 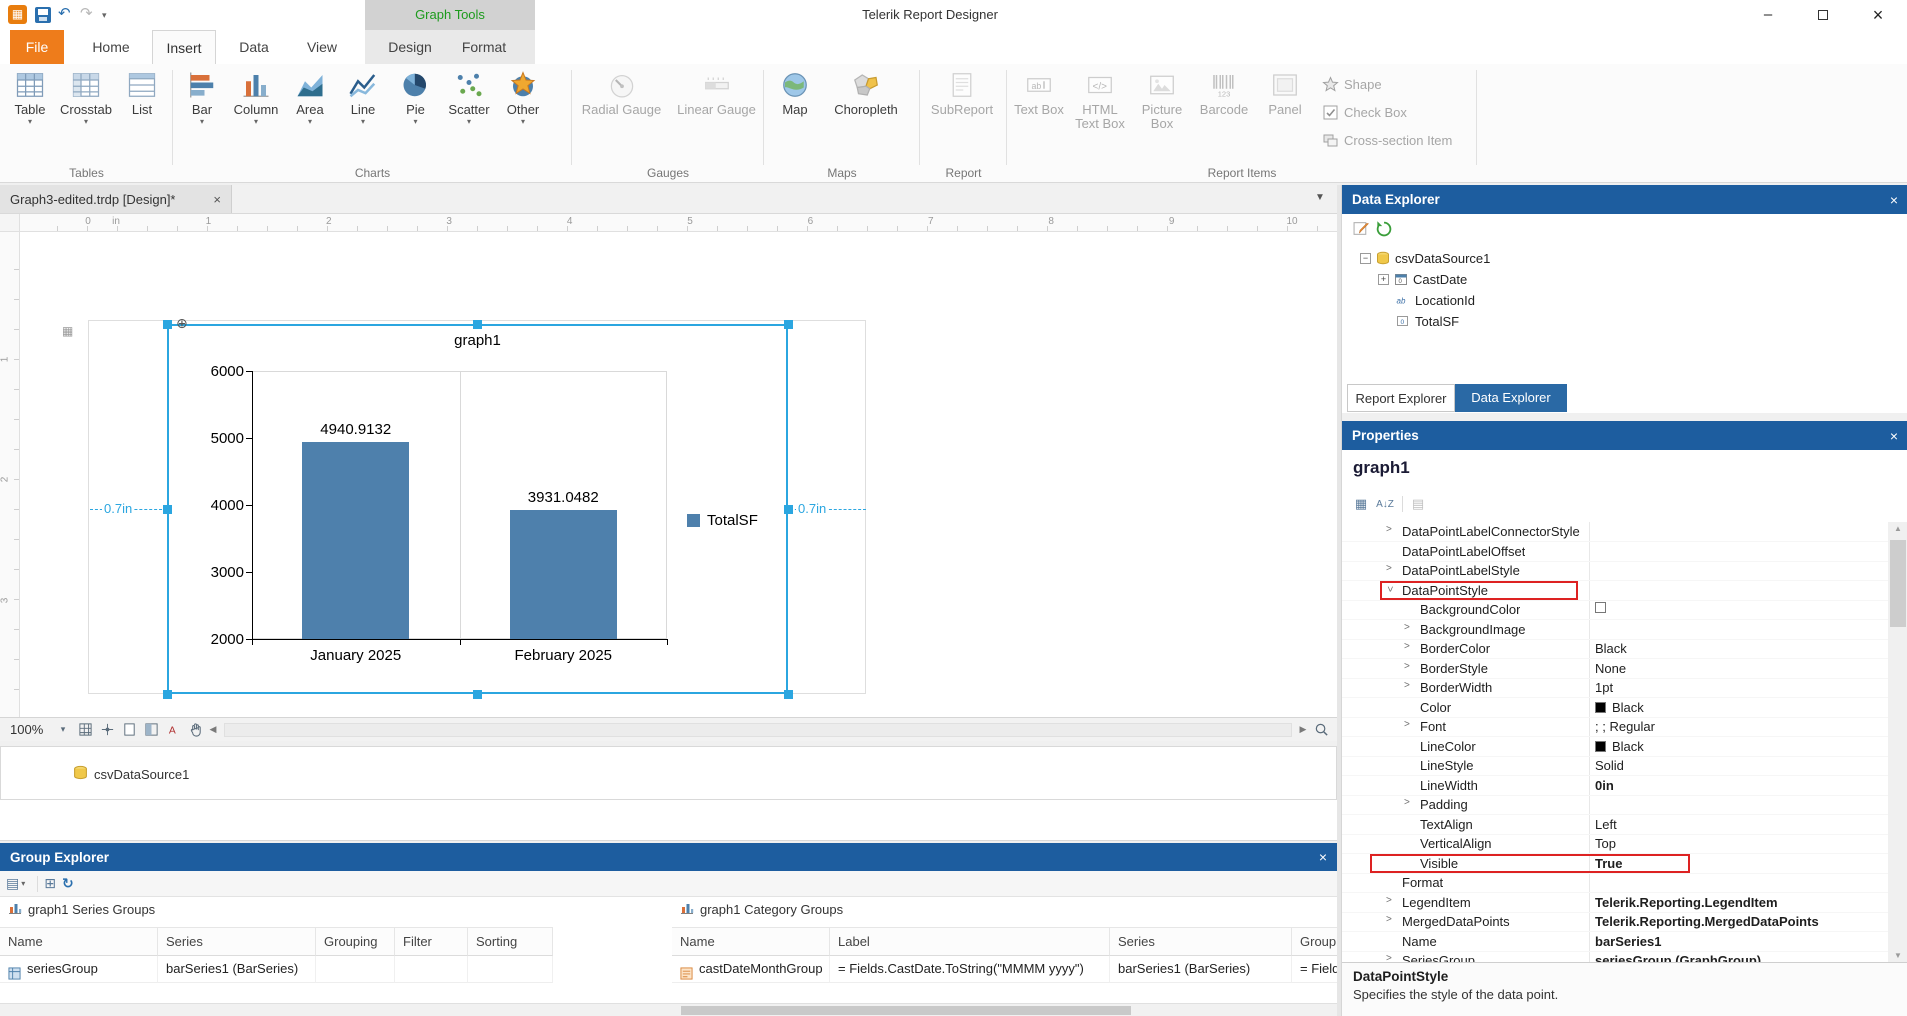 I want to click on add-group-icon: ⊞, so click(x=50, y=883).